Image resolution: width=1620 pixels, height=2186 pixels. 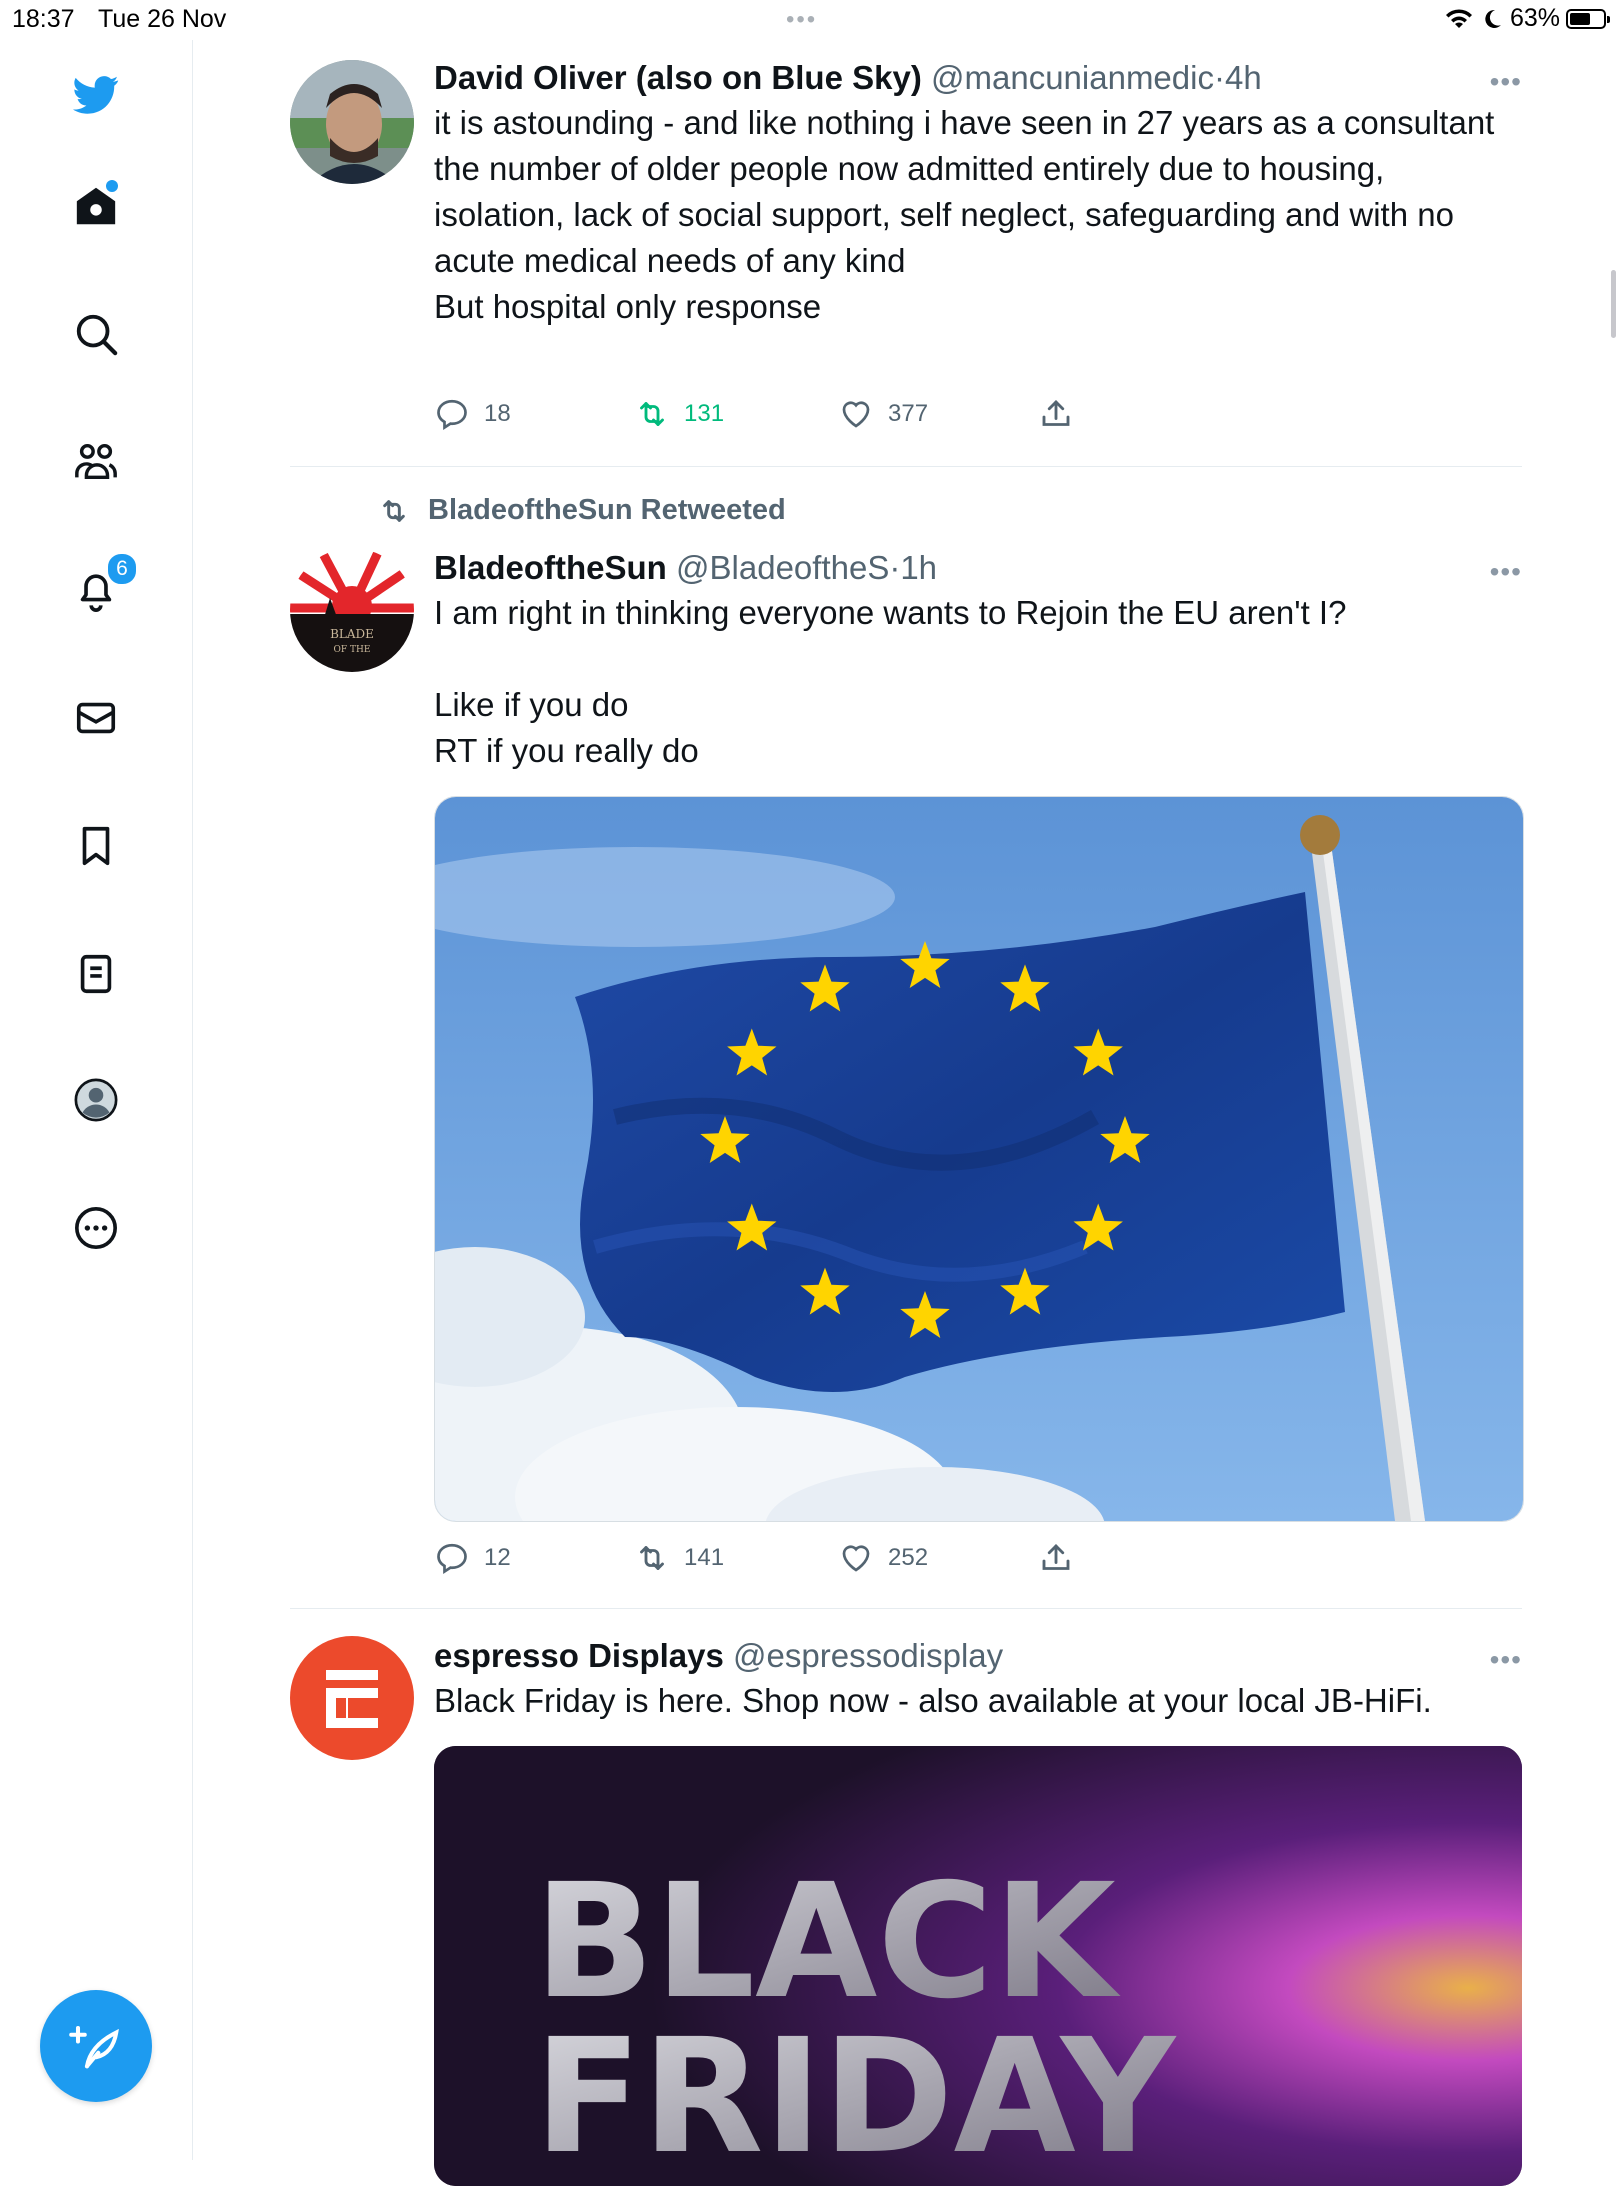 I want to click on search-icon, so click(x=96, y=334).